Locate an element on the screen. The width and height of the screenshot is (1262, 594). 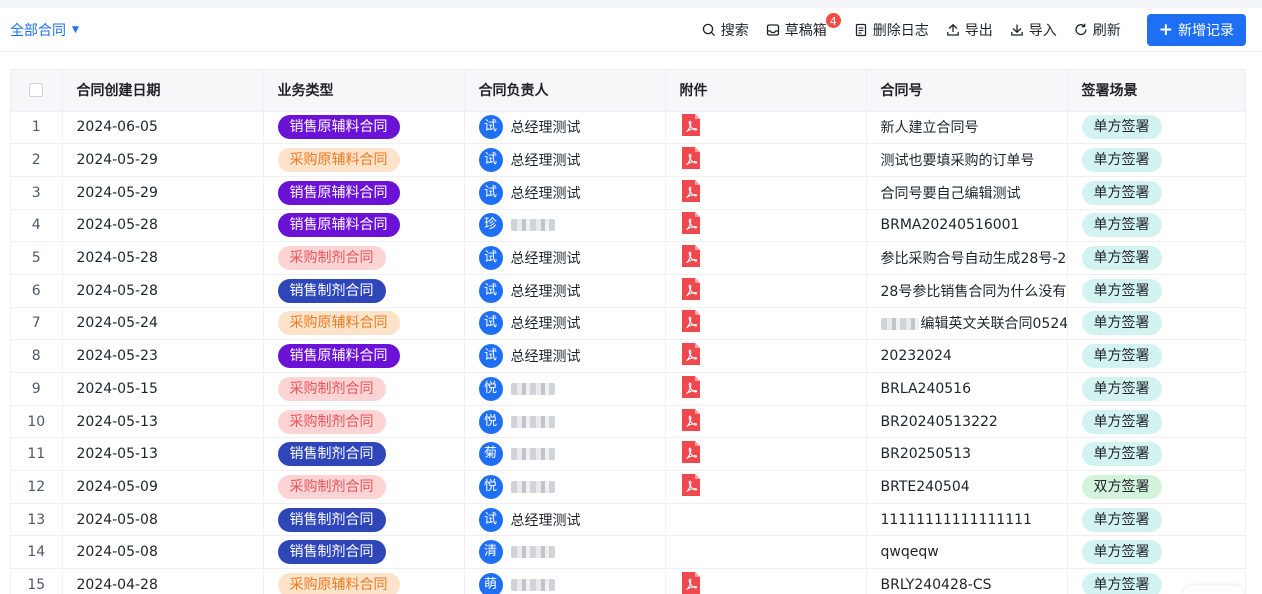
row-number: 5 is located at coordinates (37, 258).